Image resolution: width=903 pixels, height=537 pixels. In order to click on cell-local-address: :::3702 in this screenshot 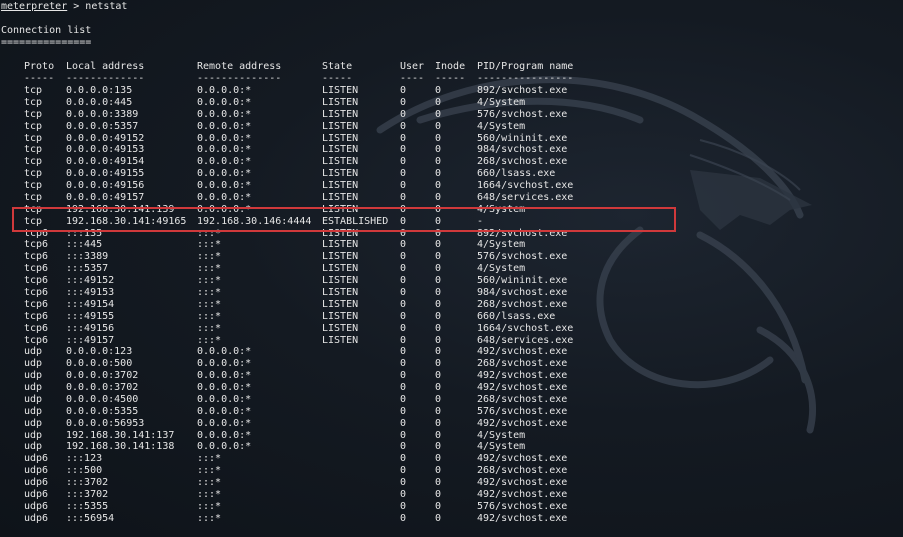, I will do `click(87, 494)`.